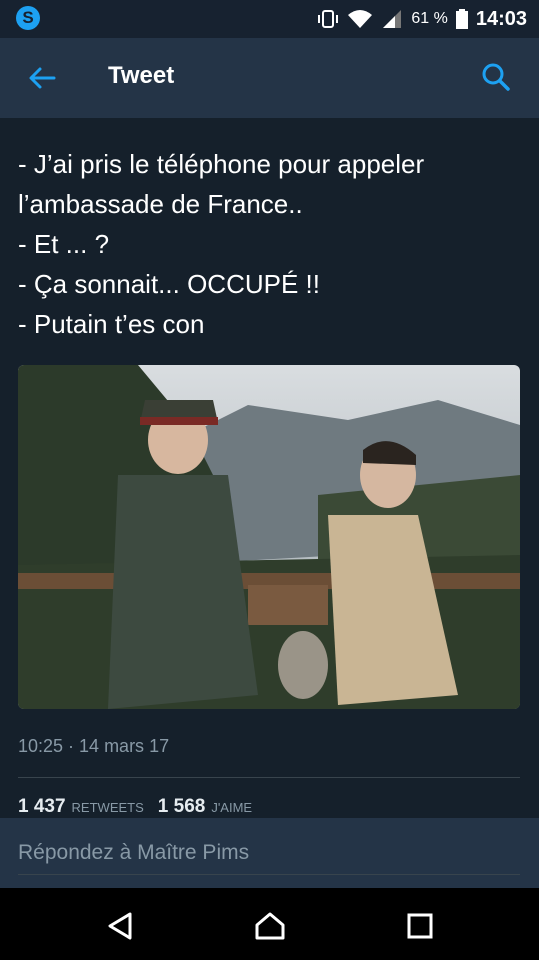 The height and width of the screenshot is (960, 539). I want to click on battery-icon, so click(461, 19).